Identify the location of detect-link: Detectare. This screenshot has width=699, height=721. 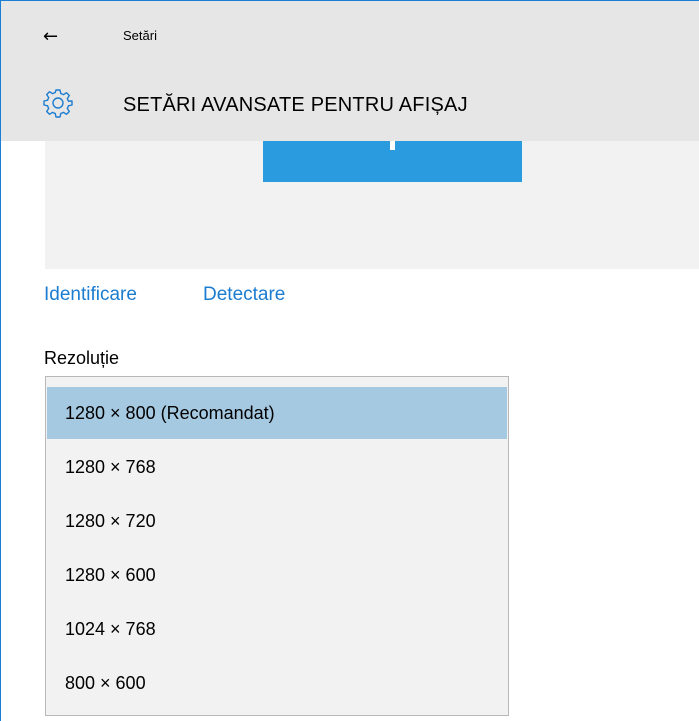
(244, 295).